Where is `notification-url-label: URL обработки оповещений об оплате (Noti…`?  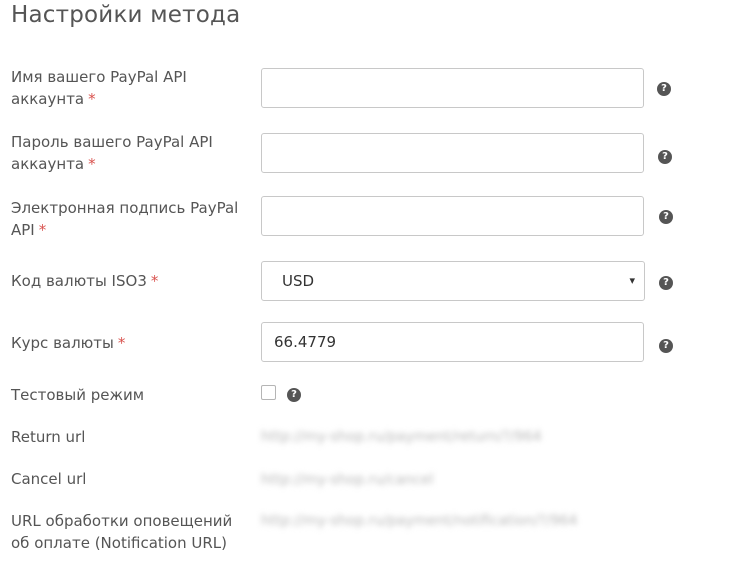
notification-url-label: URL обработки оповещений об оплате (Noti… is located at coordinates (122, 532).